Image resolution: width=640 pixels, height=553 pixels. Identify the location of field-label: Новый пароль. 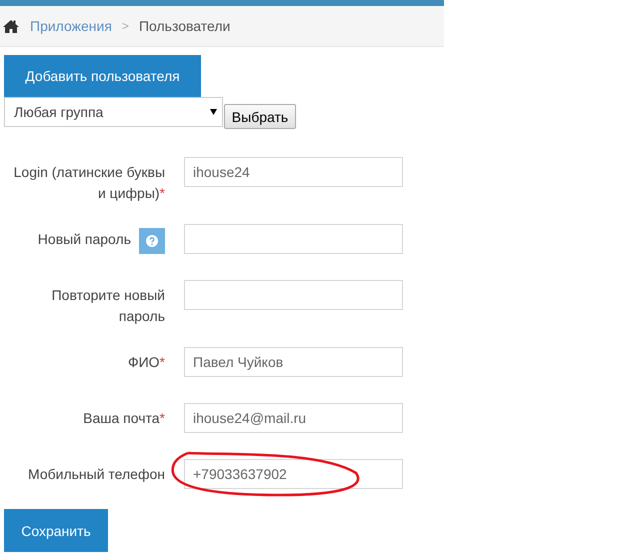
(84, 239).